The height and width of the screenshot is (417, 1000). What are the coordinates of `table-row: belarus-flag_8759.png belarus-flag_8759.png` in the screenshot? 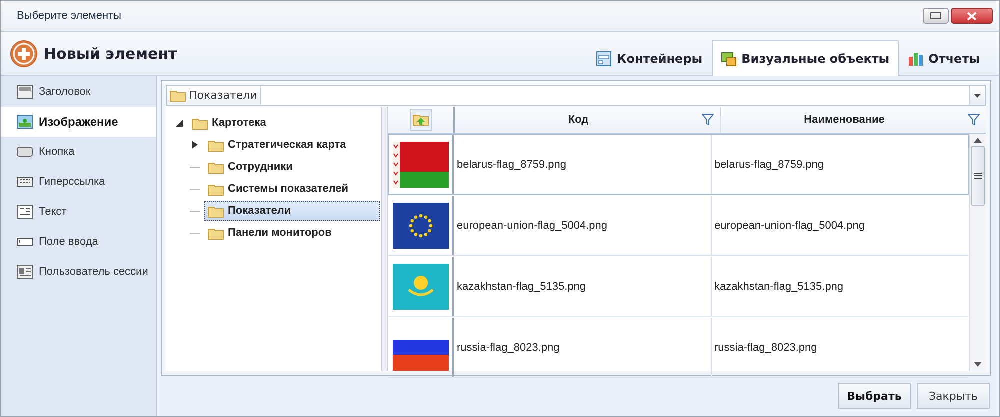 It's located at (678, 164).